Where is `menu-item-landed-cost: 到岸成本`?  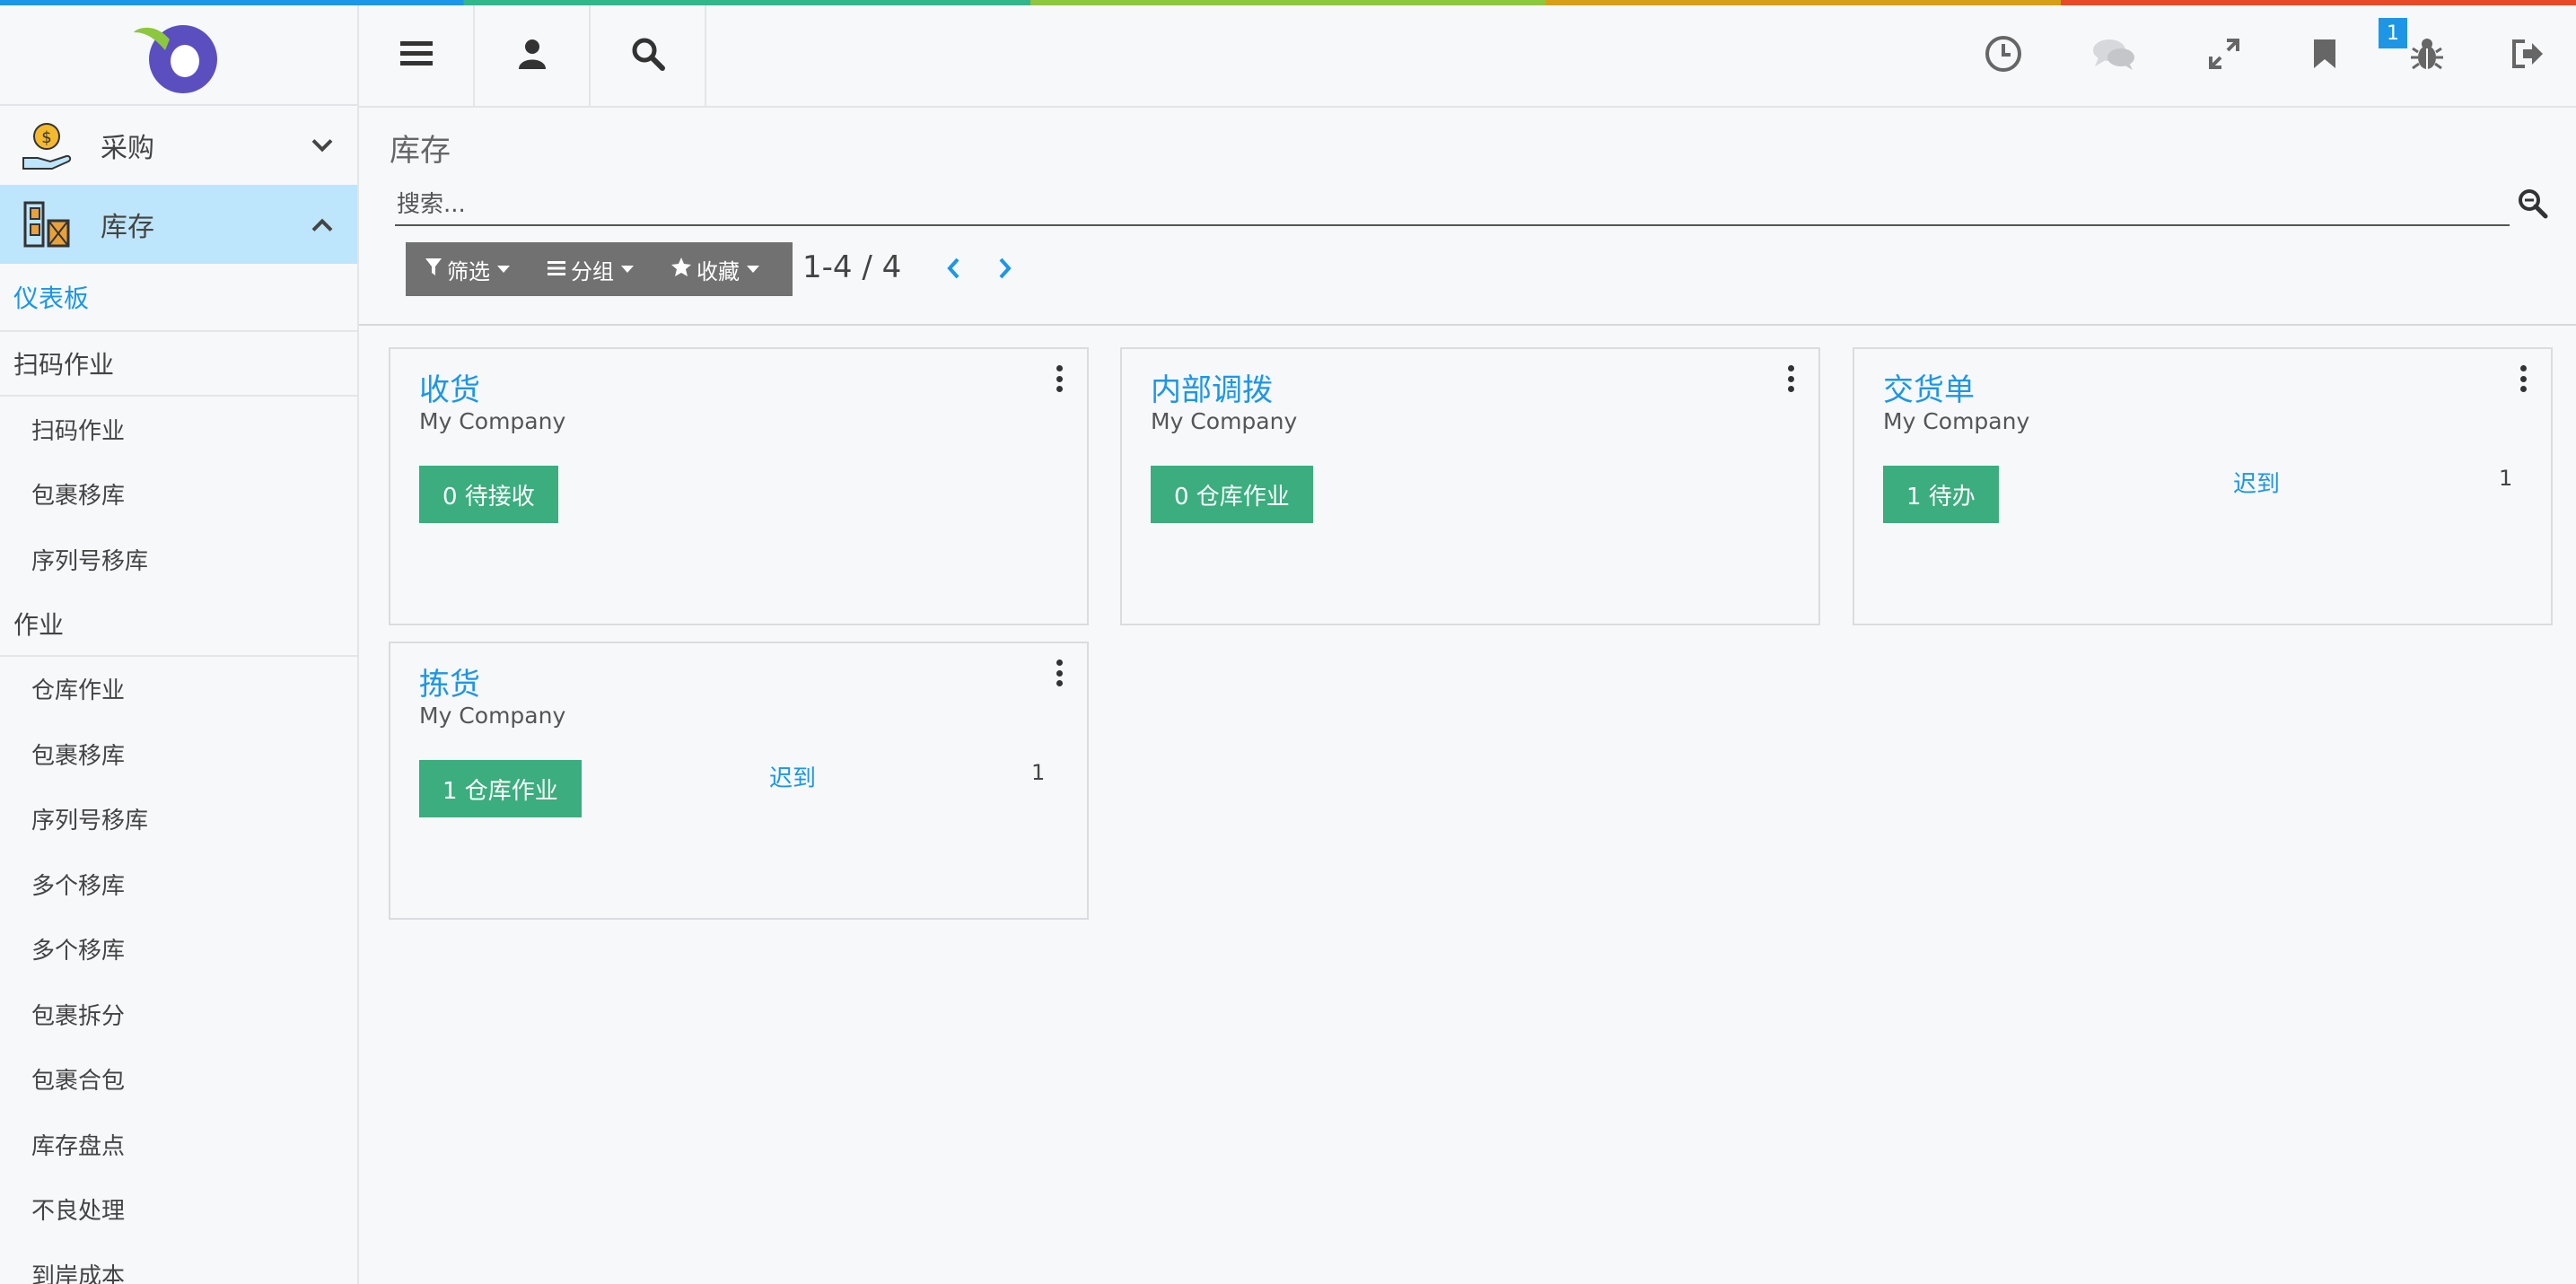 menu-item-landed-cost: 到岸成本 is located at coordinates (178, 1263).